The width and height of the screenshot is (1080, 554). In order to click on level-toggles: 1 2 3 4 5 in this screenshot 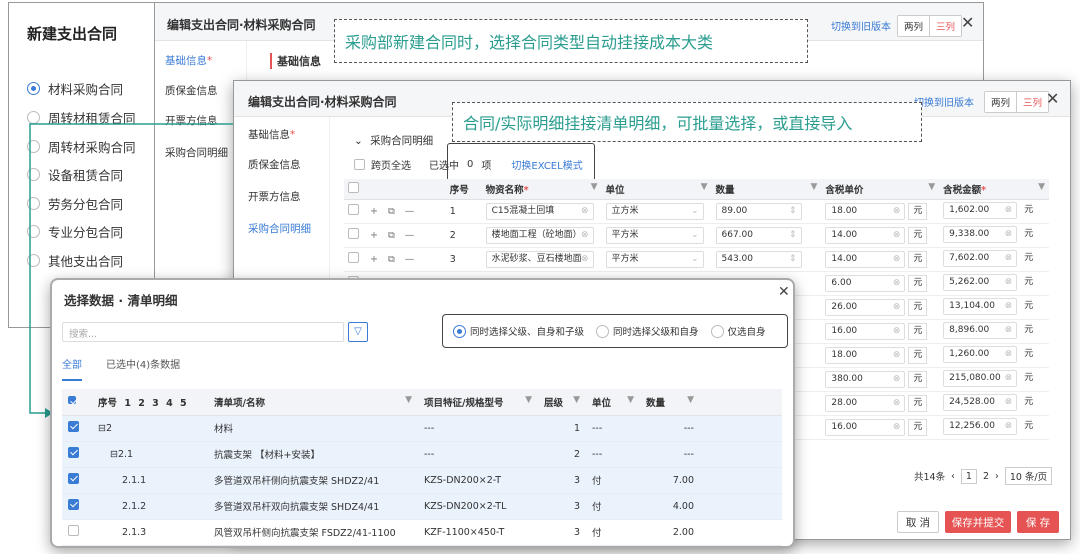, I will do `click(156, 403)`.